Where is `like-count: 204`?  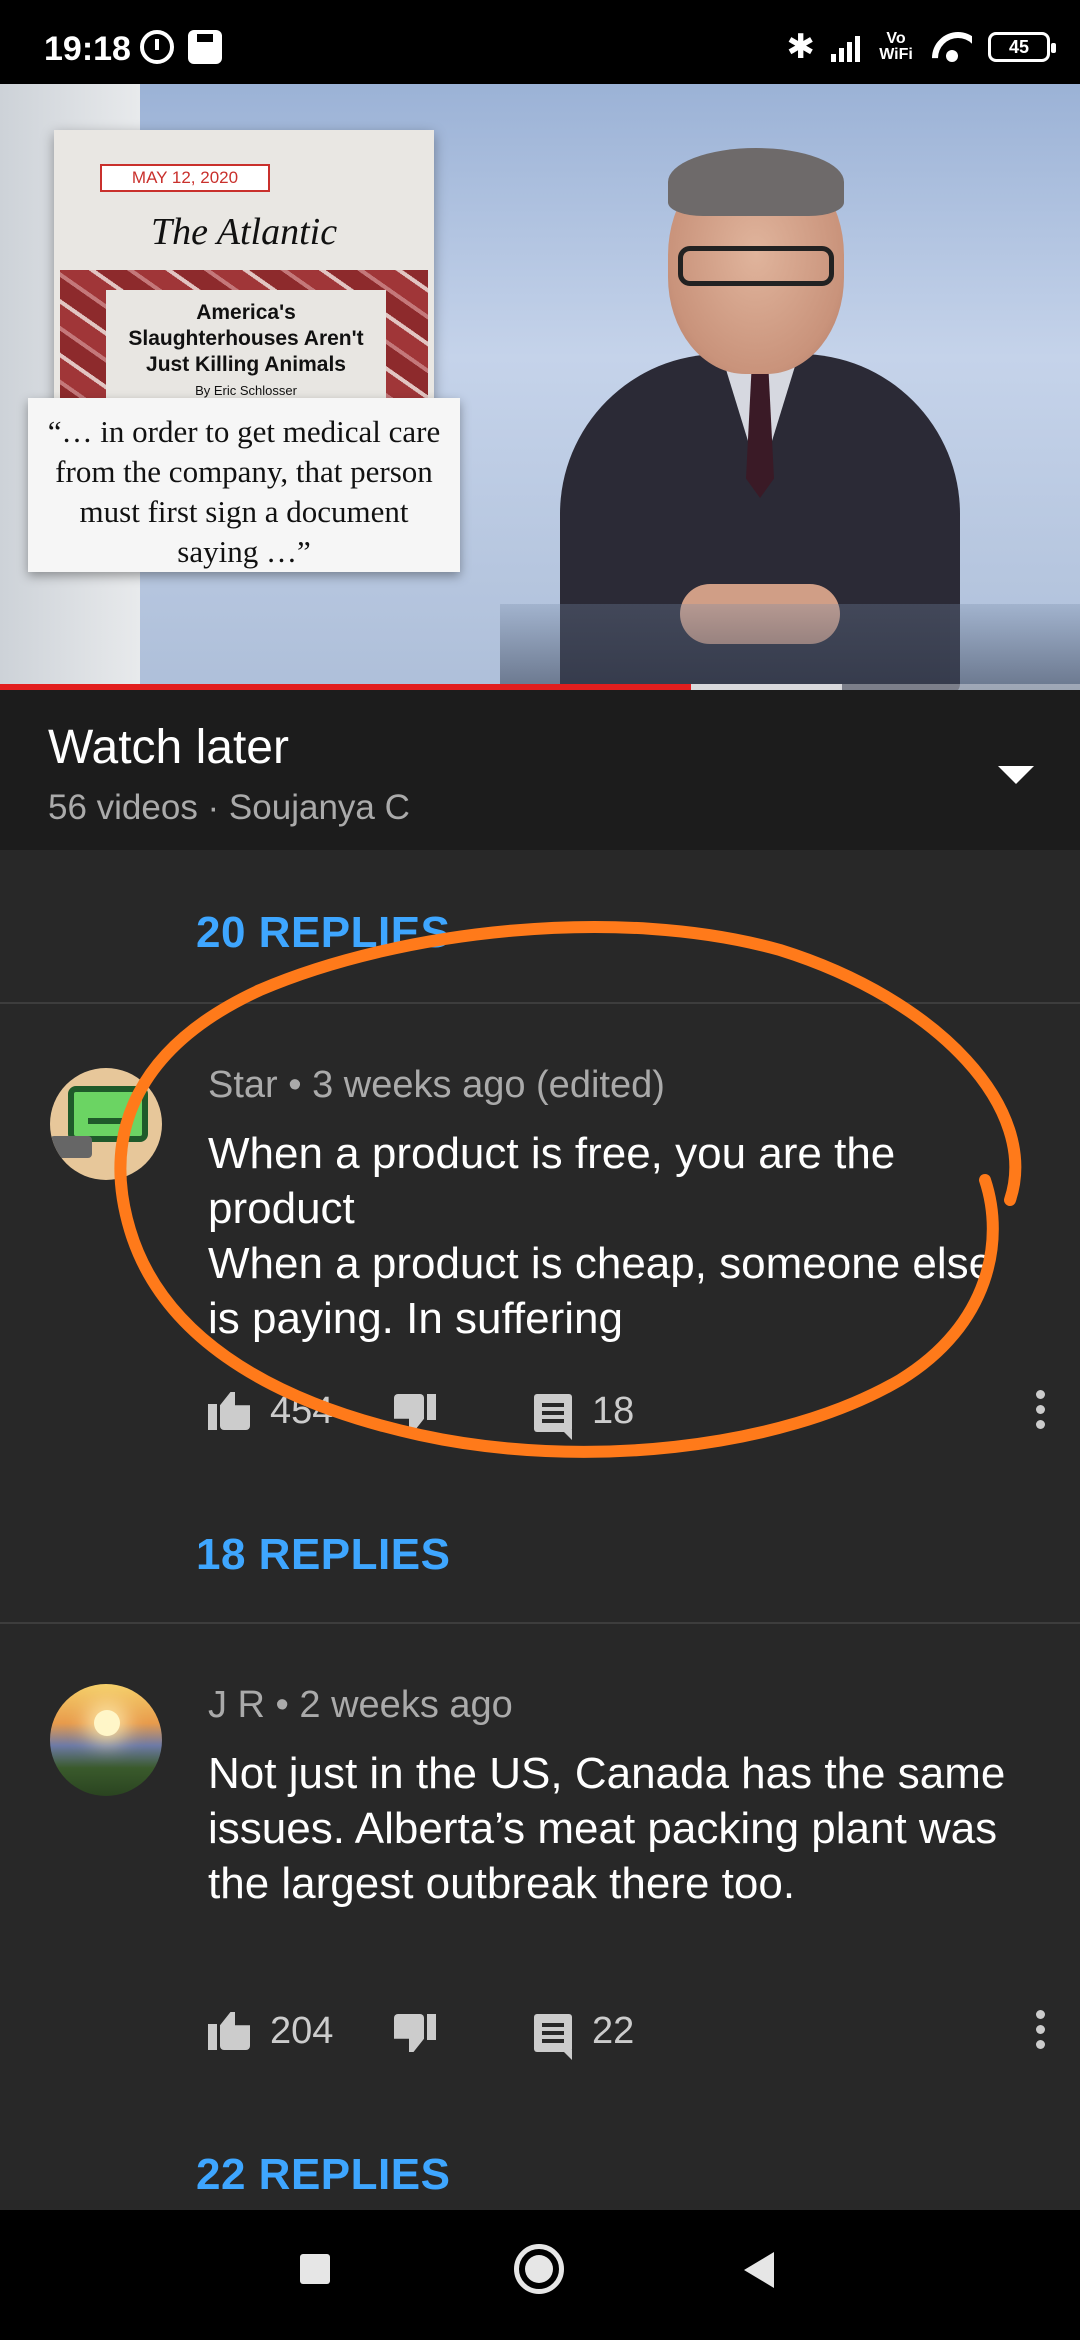
like-count: 204 is located at coordinates (302, 2031).